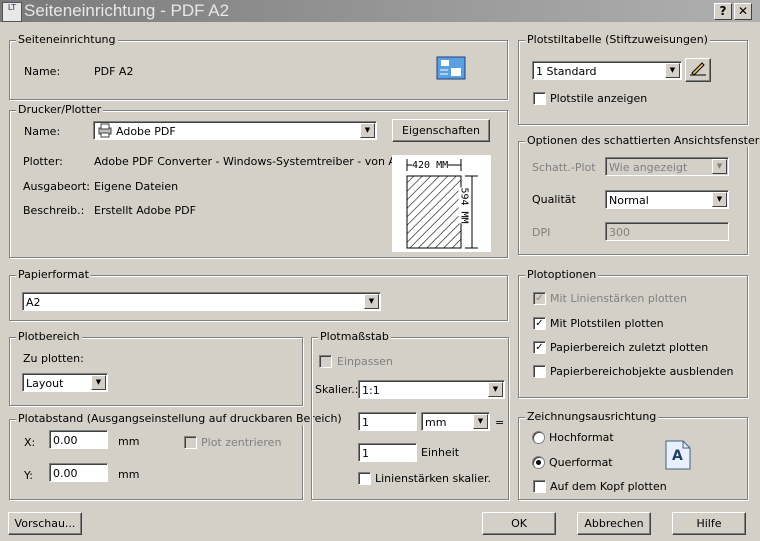  I want to click on offset-x-input: 0.00, so click(78, 439).